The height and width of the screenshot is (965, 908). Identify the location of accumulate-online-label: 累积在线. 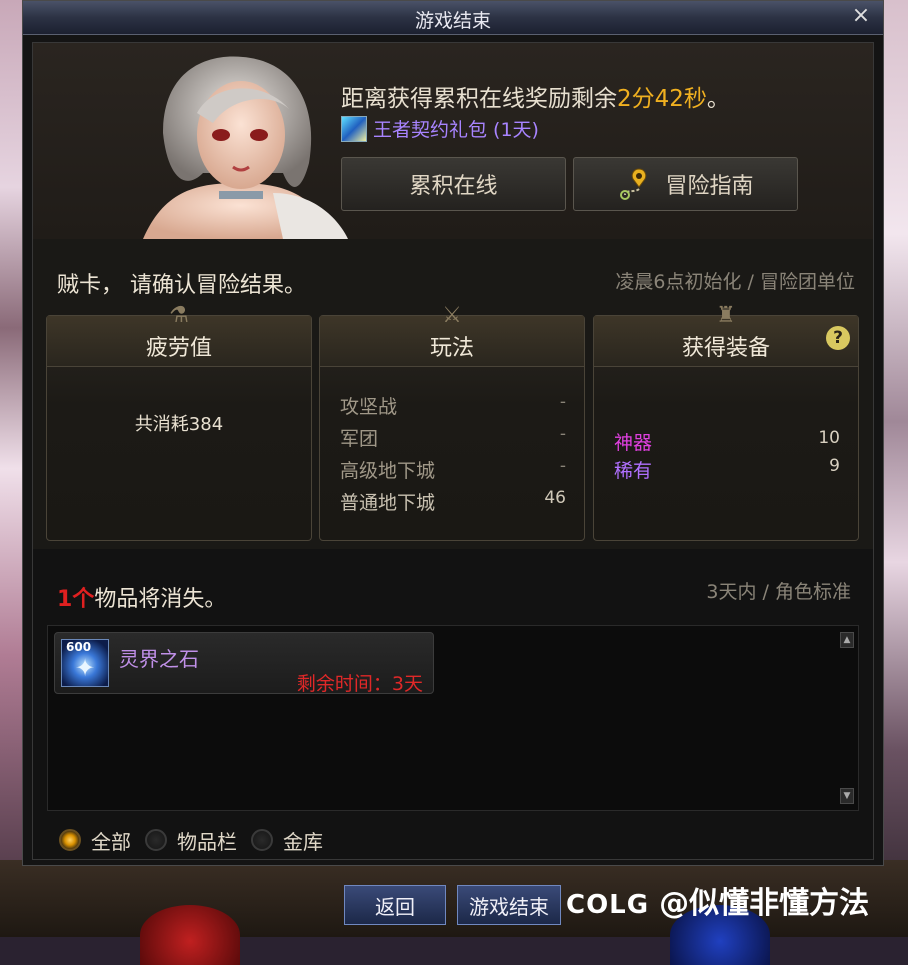
(453, 186).